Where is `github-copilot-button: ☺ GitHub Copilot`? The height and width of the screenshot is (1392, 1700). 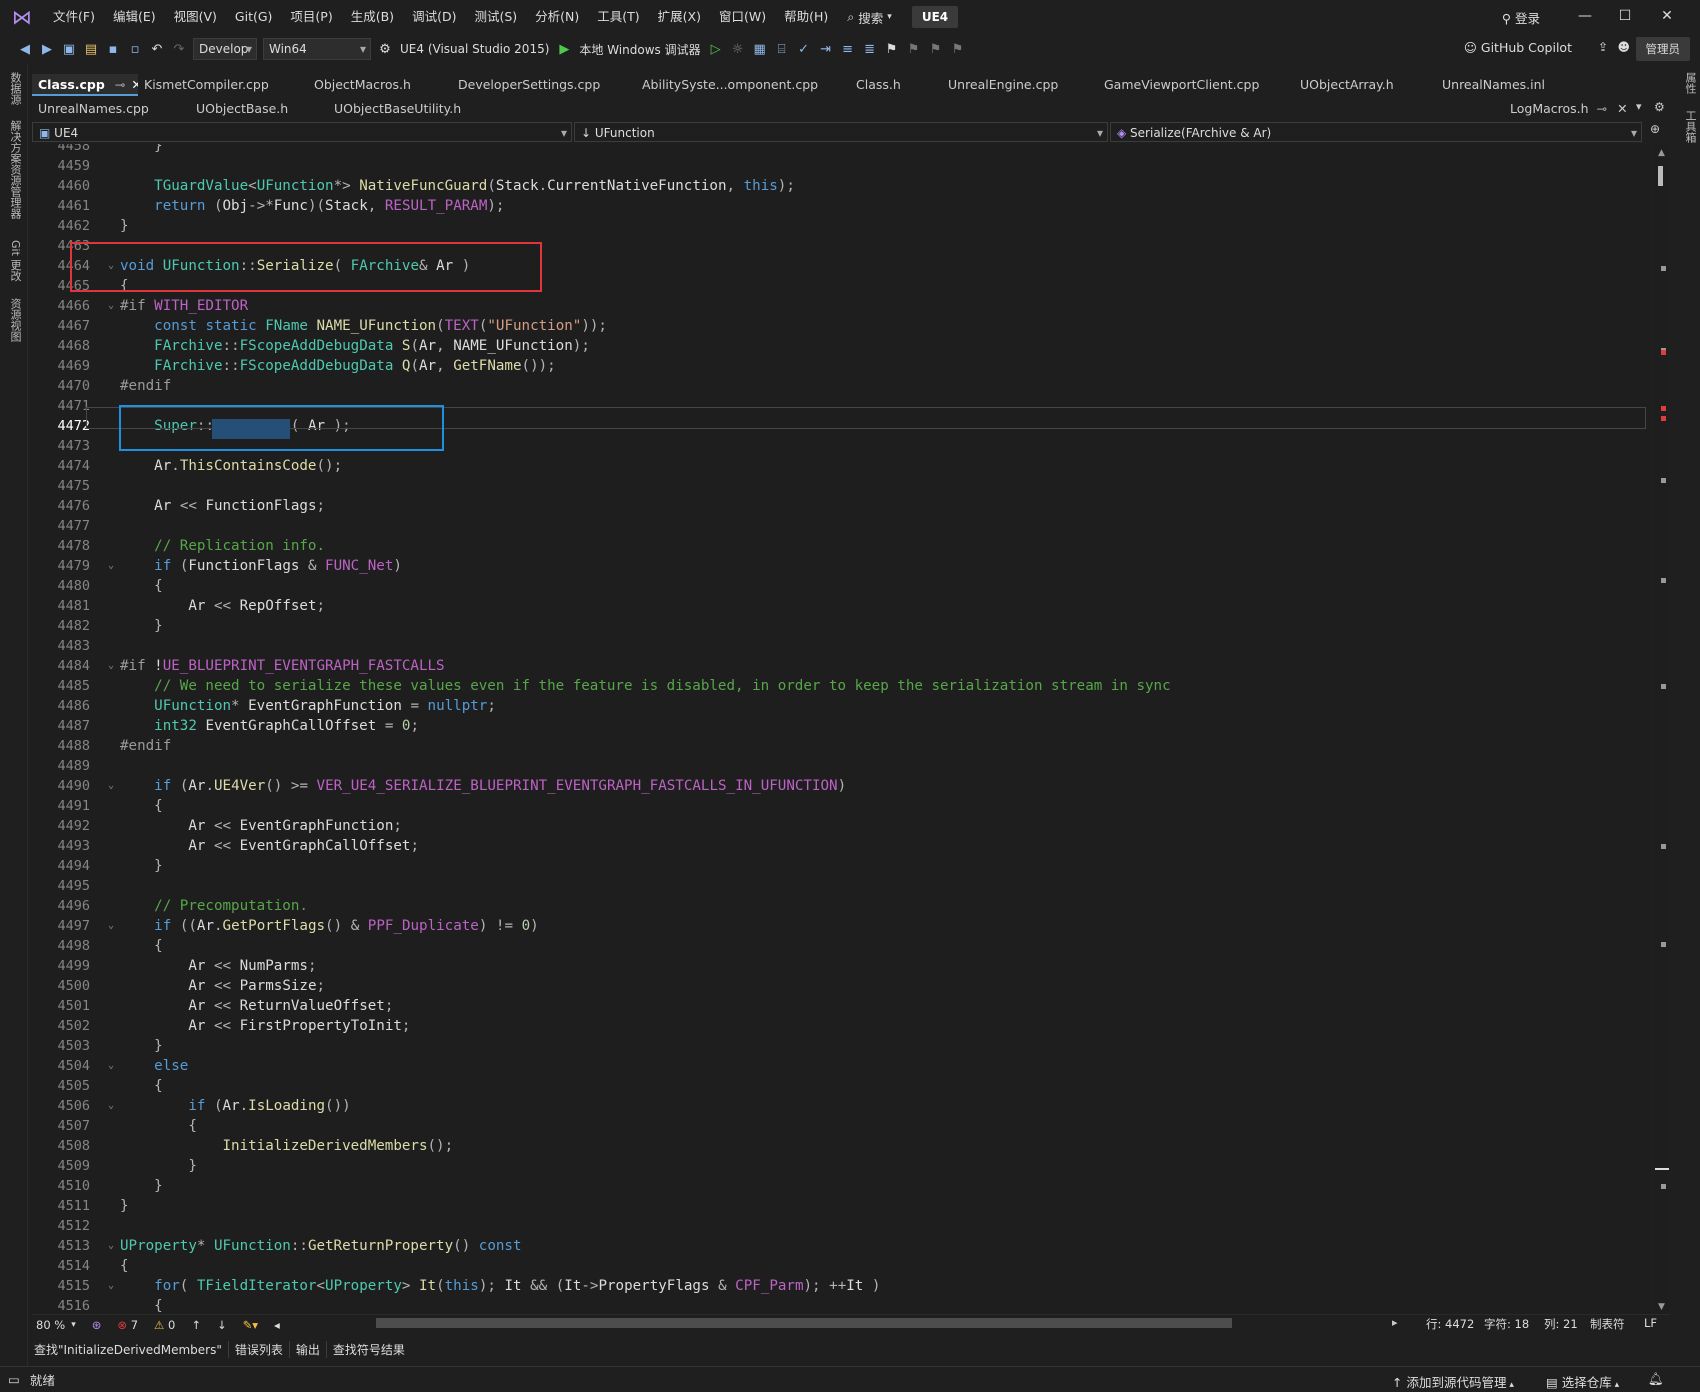 github-copilot-button: ☺ GitHub Copilot is located at coordinates (1518, 47).